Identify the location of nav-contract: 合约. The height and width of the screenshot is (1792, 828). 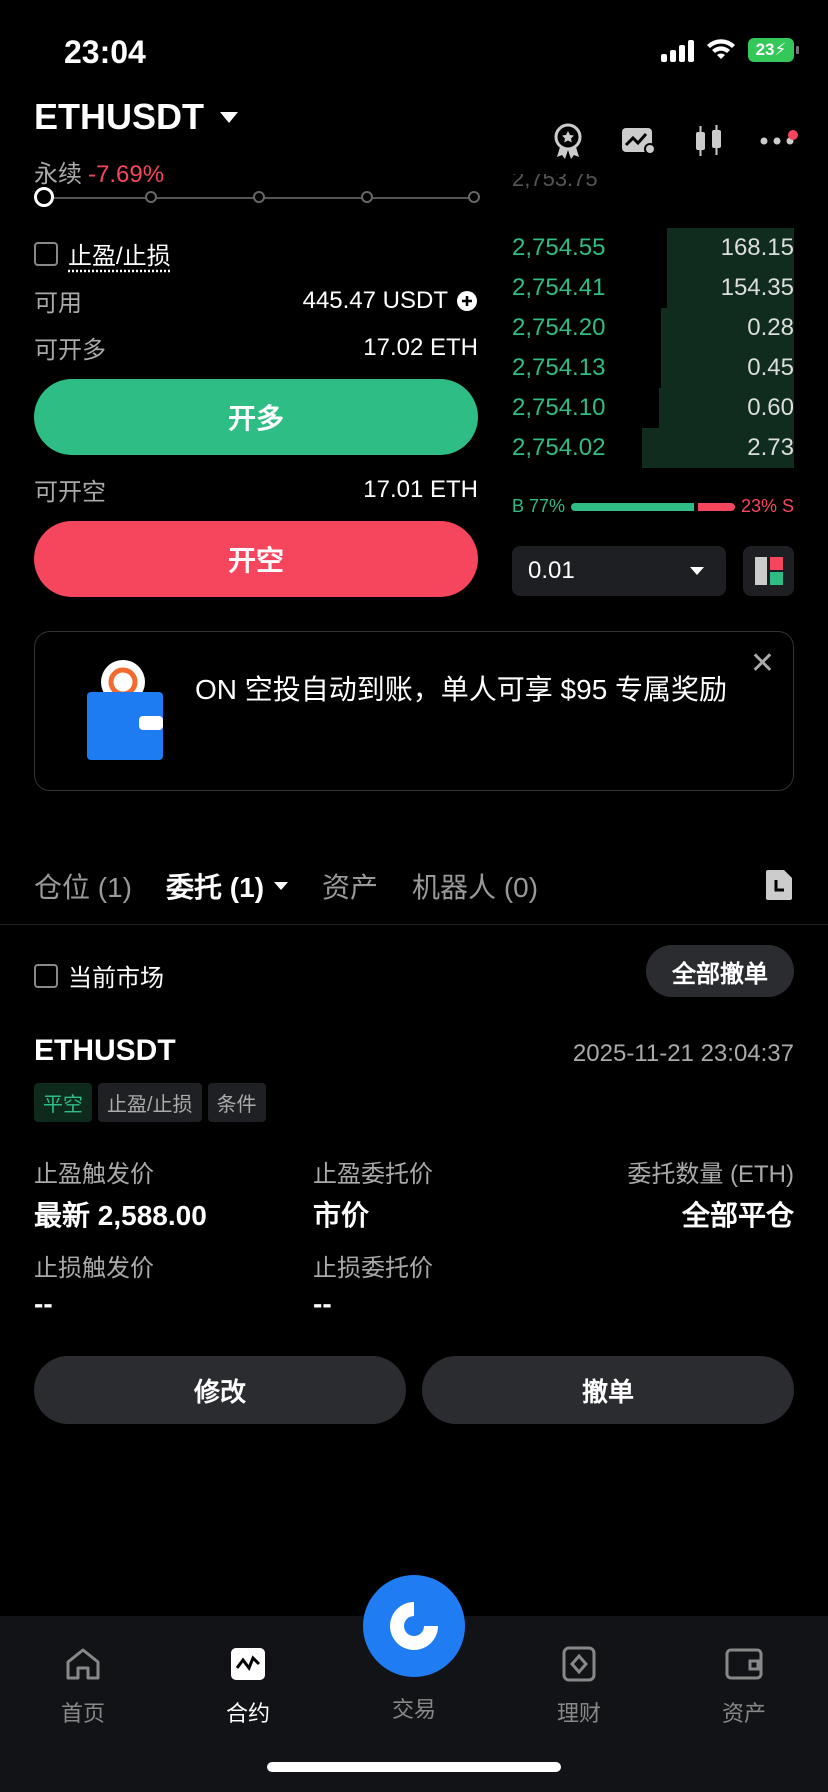
(248, 1685).